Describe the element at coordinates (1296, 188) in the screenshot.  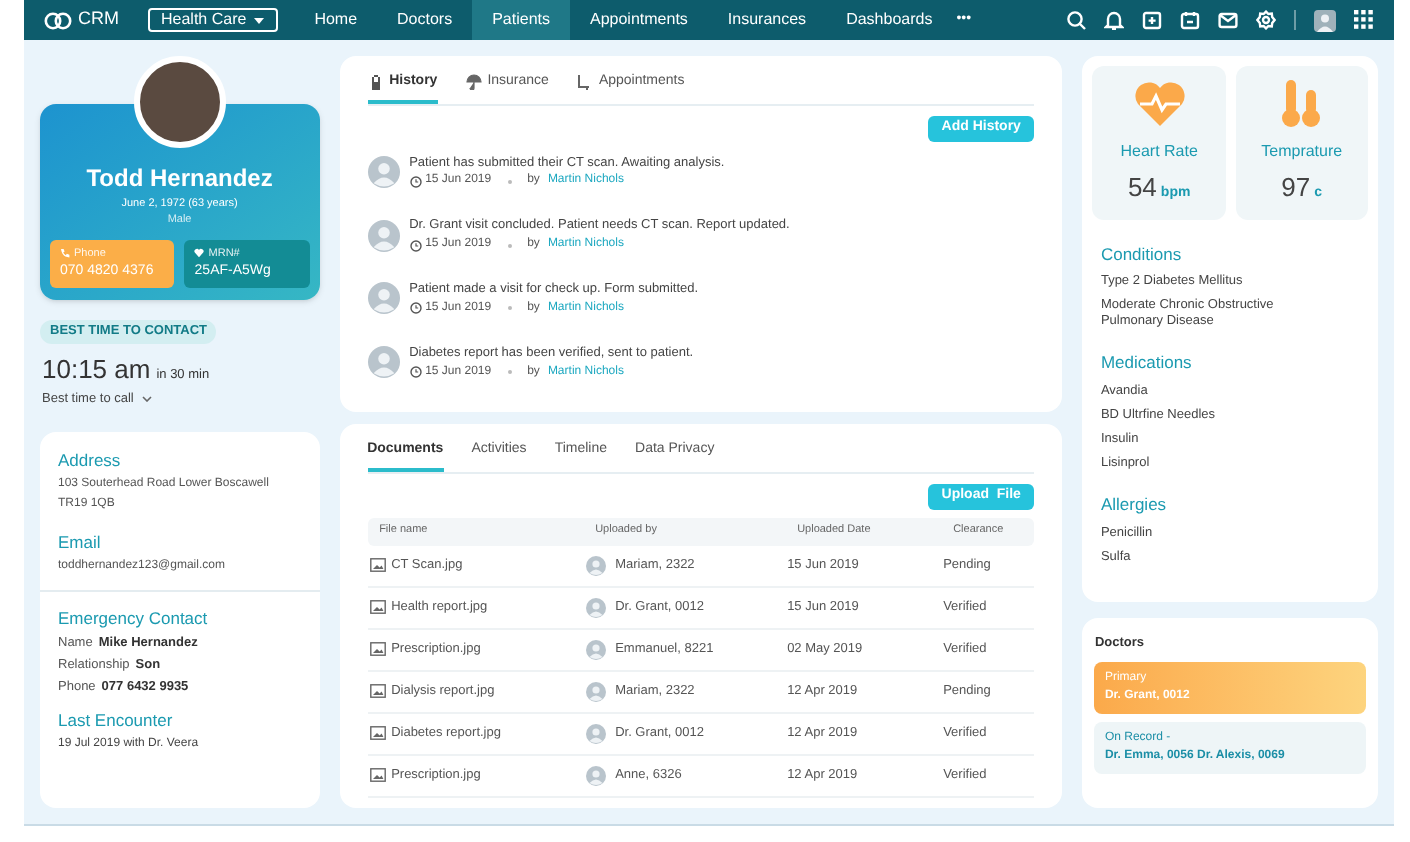
I see `vital-value: 97` at that location.